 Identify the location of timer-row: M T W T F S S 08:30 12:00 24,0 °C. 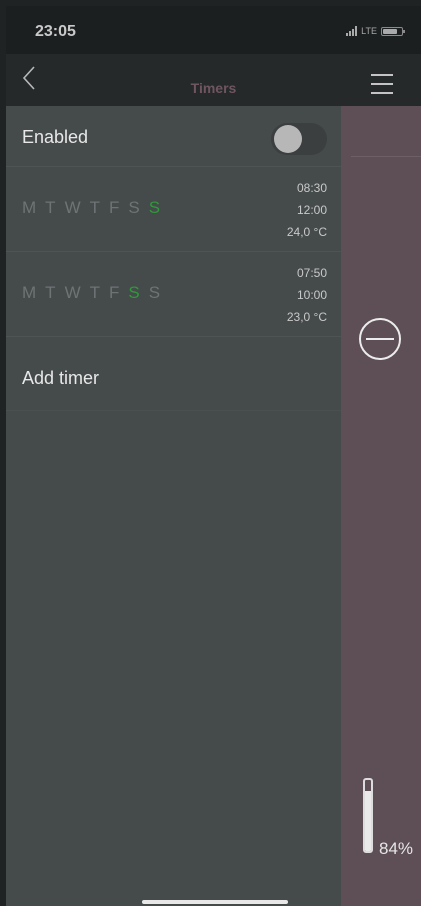
(173, 209).